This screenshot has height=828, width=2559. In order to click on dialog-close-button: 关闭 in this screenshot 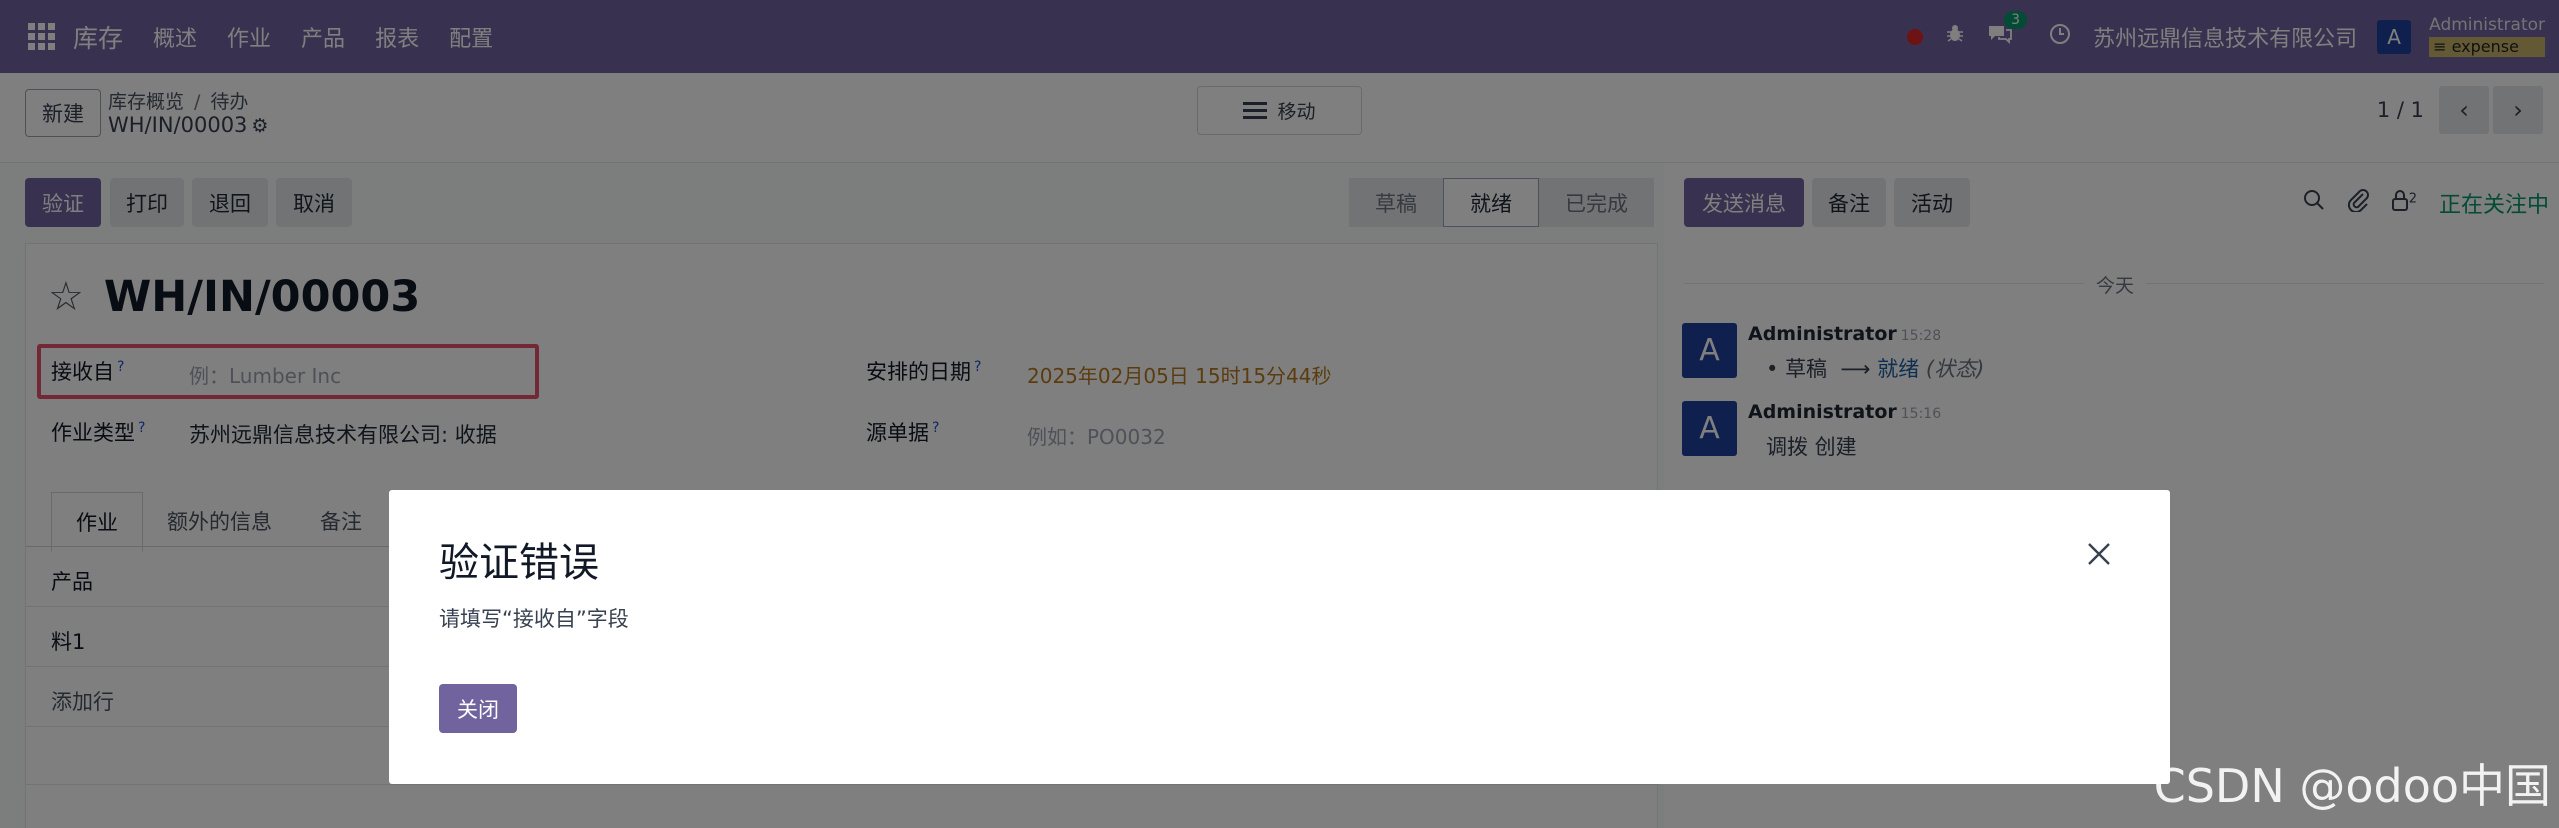, I will do `click(478, 708)`.